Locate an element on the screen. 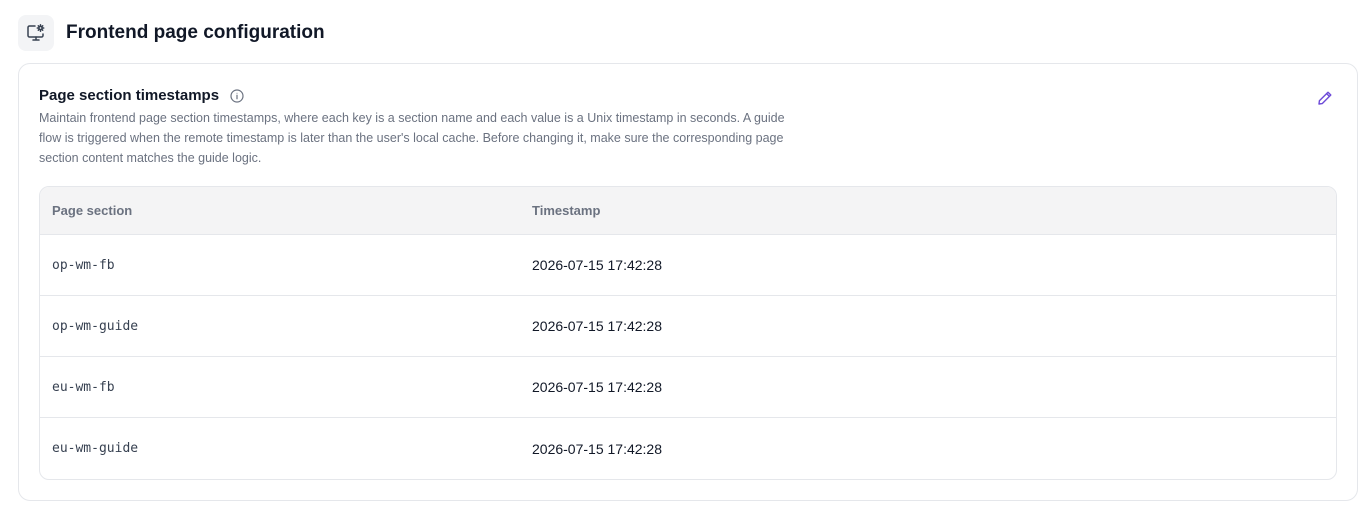 Image resolution: width=1368 pixels, height=510 pixels. table-row: op-wm-fb 2026-07-15 17:42:28 is located at coordinates (688, 265).